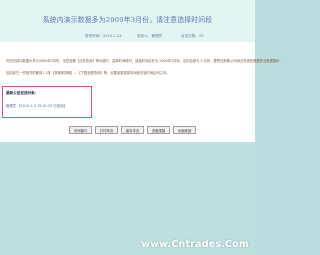 The image size is (320, 255). I want to click on watermark-text: www.Cntrades.Com, so click(195, 244).